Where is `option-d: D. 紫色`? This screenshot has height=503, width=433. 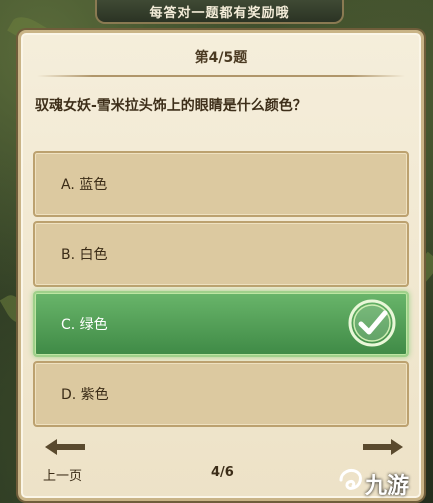
option-d: D. 紫色 is located at coordinates (221, 394).